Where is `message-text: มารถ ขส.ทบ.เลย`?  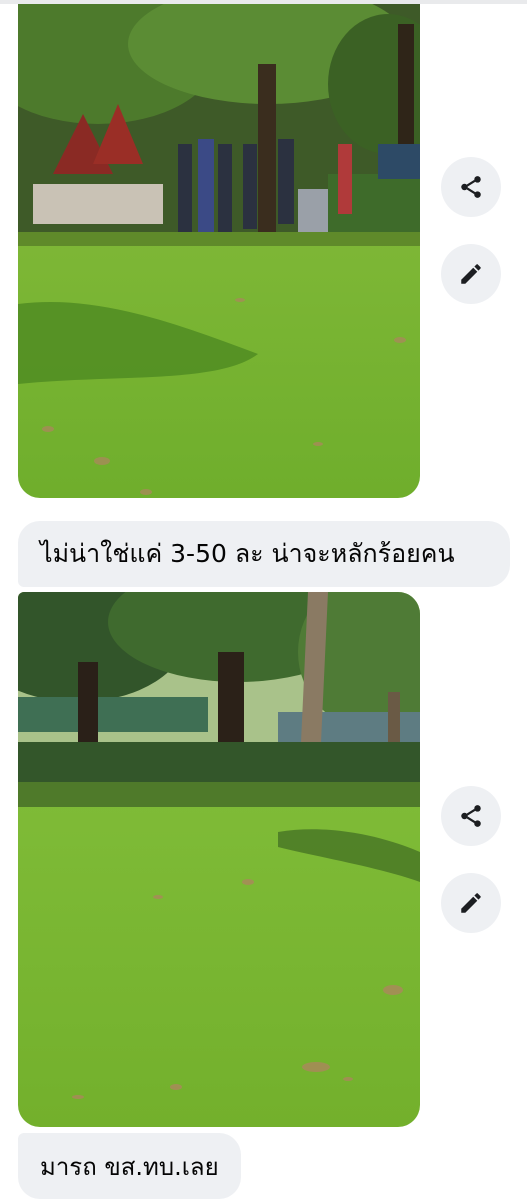
message-text: มารถ ขส.ทบ.เลย is located at coordinates (129, 1166).